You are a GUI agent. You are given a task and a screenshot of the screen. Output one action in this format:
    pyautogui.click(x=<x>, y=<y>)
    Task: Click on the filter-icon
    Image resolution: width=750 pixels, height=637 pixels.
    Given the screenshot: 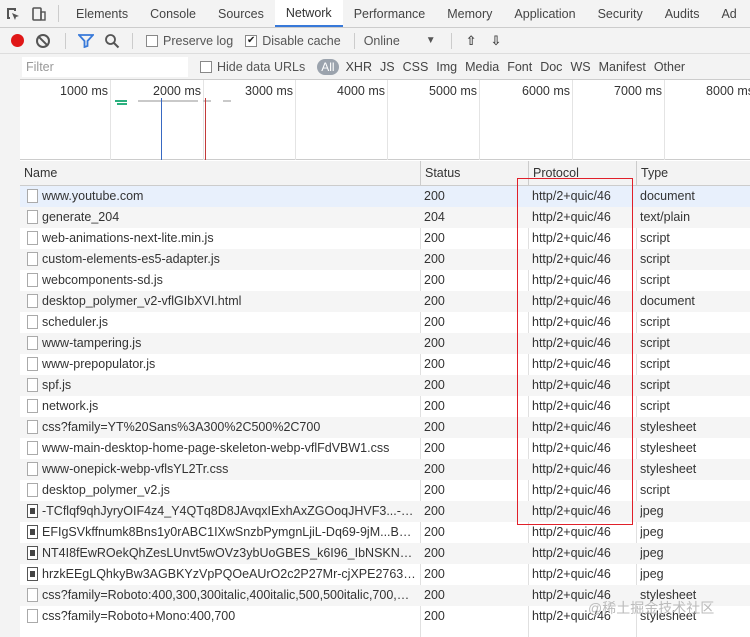 What is the action you would take?
    pyautogui.click(x=86, y=40)
    